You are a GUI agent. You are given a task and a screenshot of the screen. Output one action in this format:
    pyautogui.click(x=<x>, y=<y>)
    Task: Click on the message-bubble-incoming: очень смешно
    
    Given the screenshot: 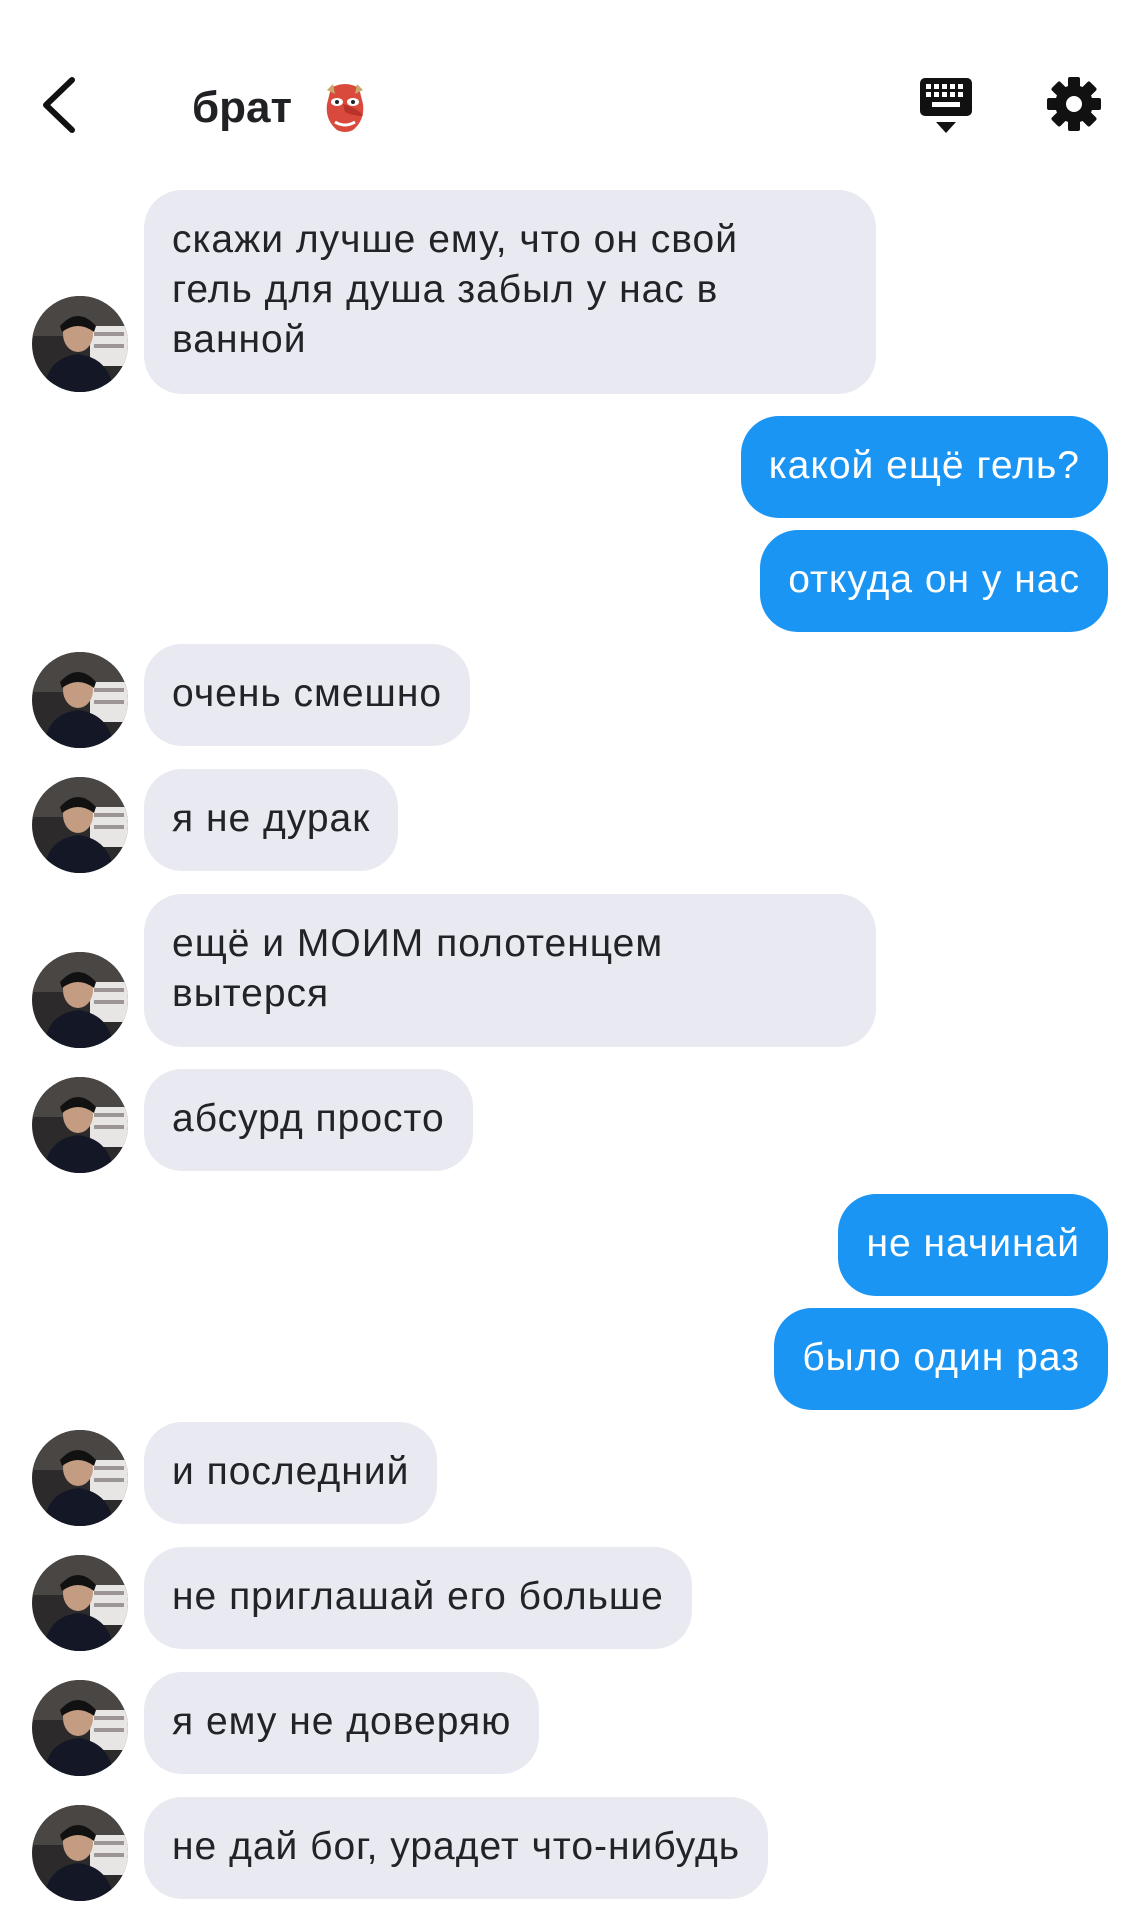 What is the action you would take?
    pyautogui.click(x=307, y=695)
    